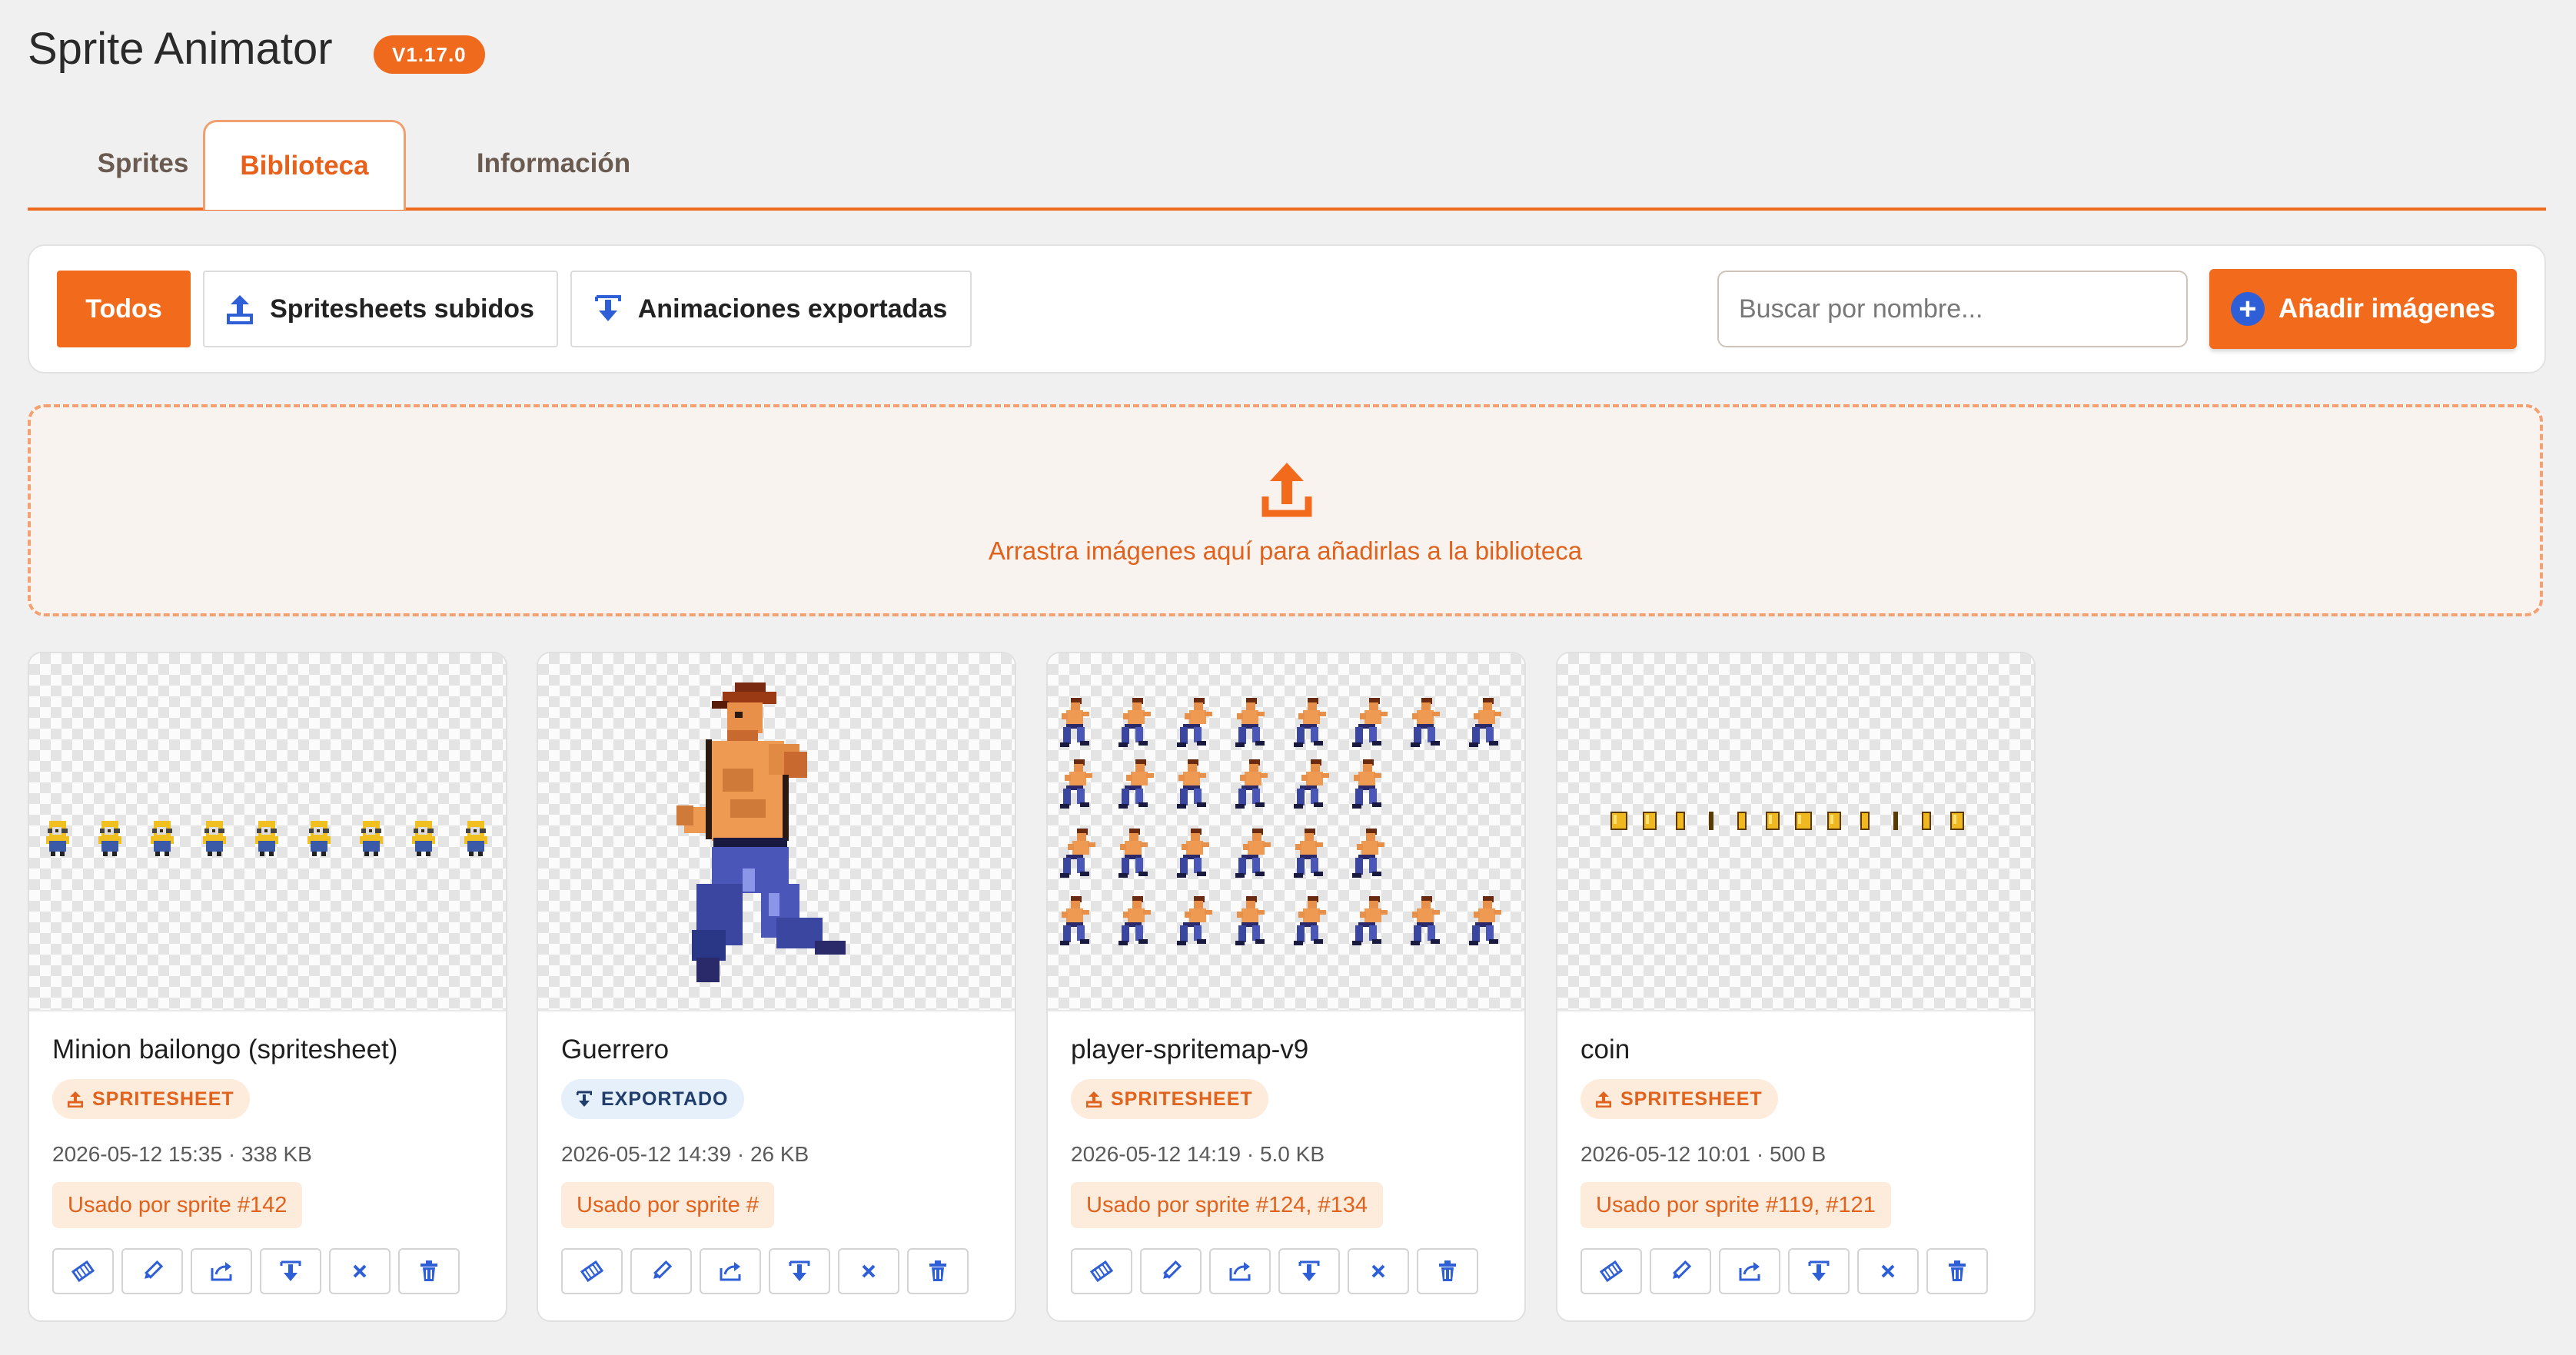 The width and height of the screenshot is (2576, 1355). What do you see at coordinates (143, 164) in the screenshot?
I see `tab-sprites: Sprites` at bounding box center [143, 164].